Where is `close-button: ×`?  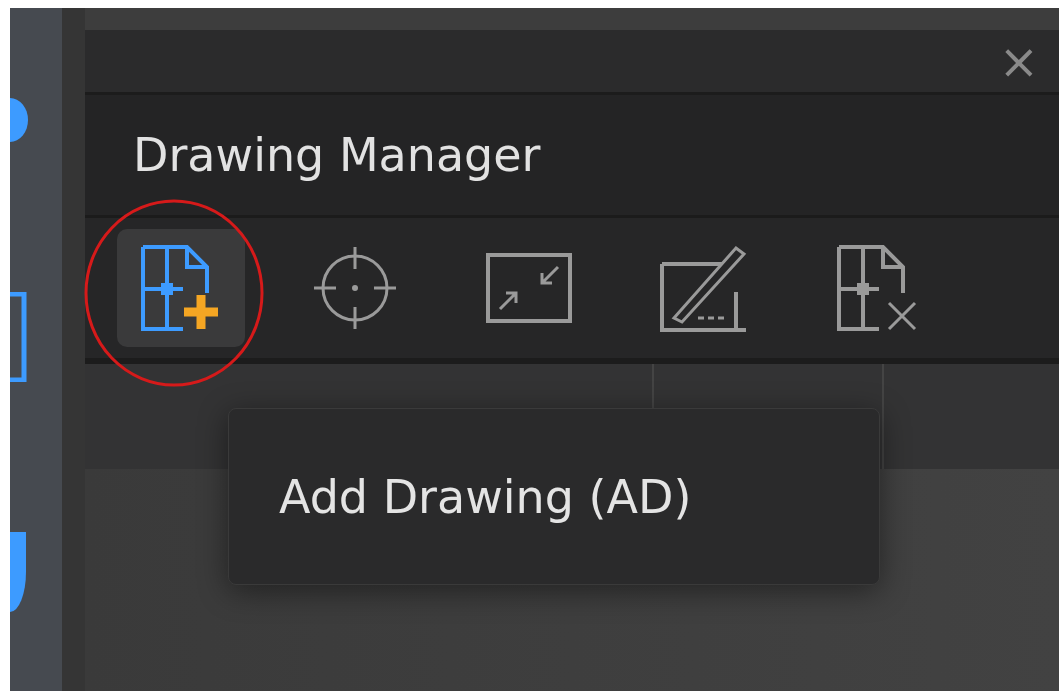
close-button: × is located at coordinates (1018, 61).